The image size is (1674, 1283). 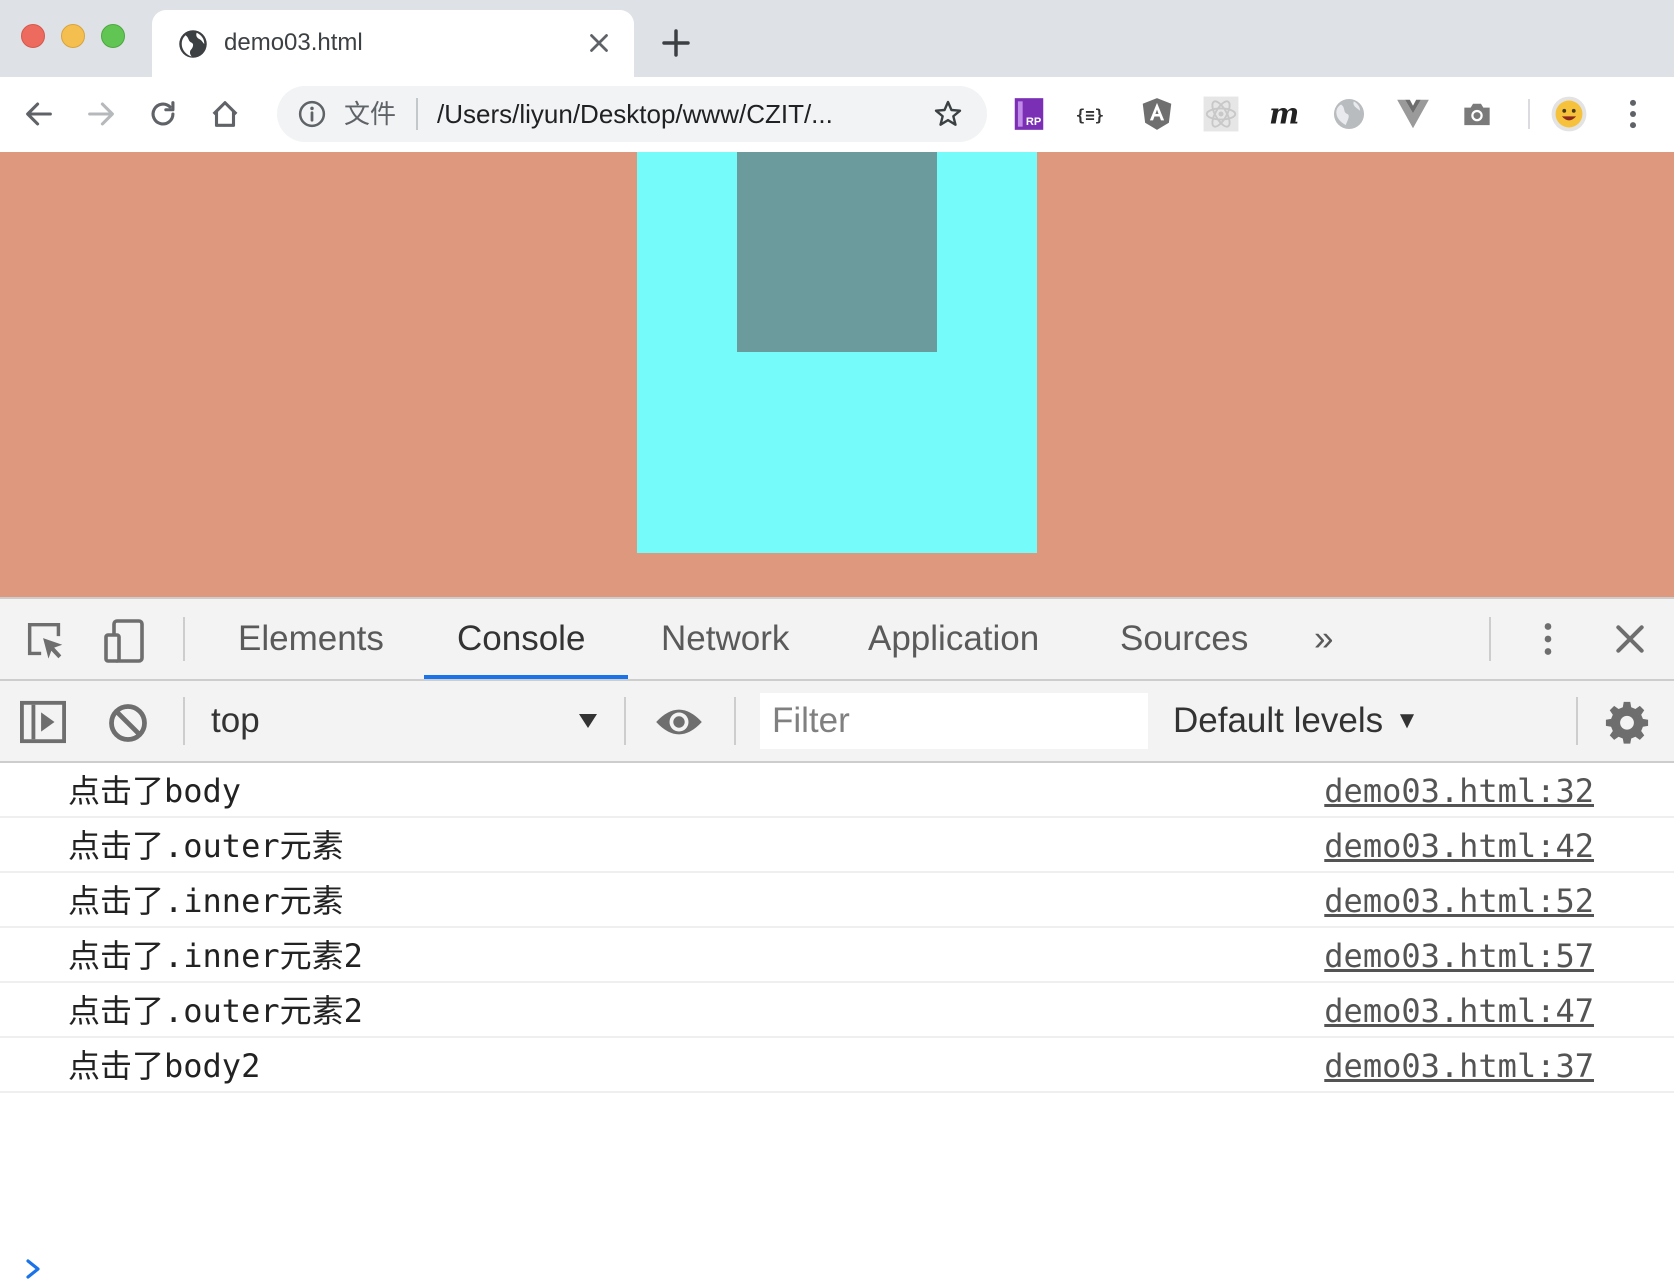 I want to click on back-arrow-icon, so click(x=39, y=114).